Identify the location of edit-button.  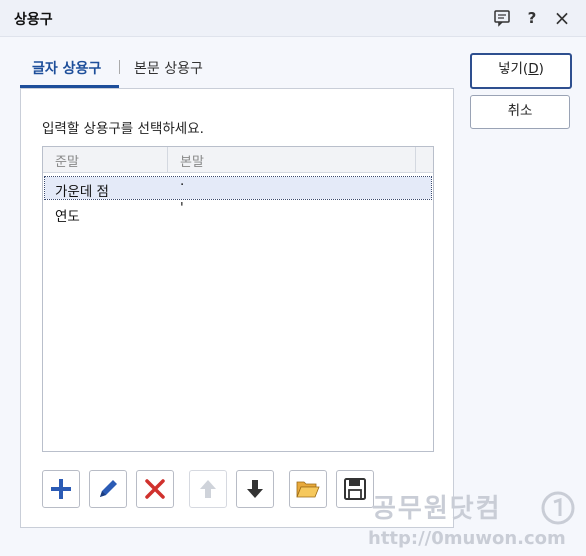
(108, 489).